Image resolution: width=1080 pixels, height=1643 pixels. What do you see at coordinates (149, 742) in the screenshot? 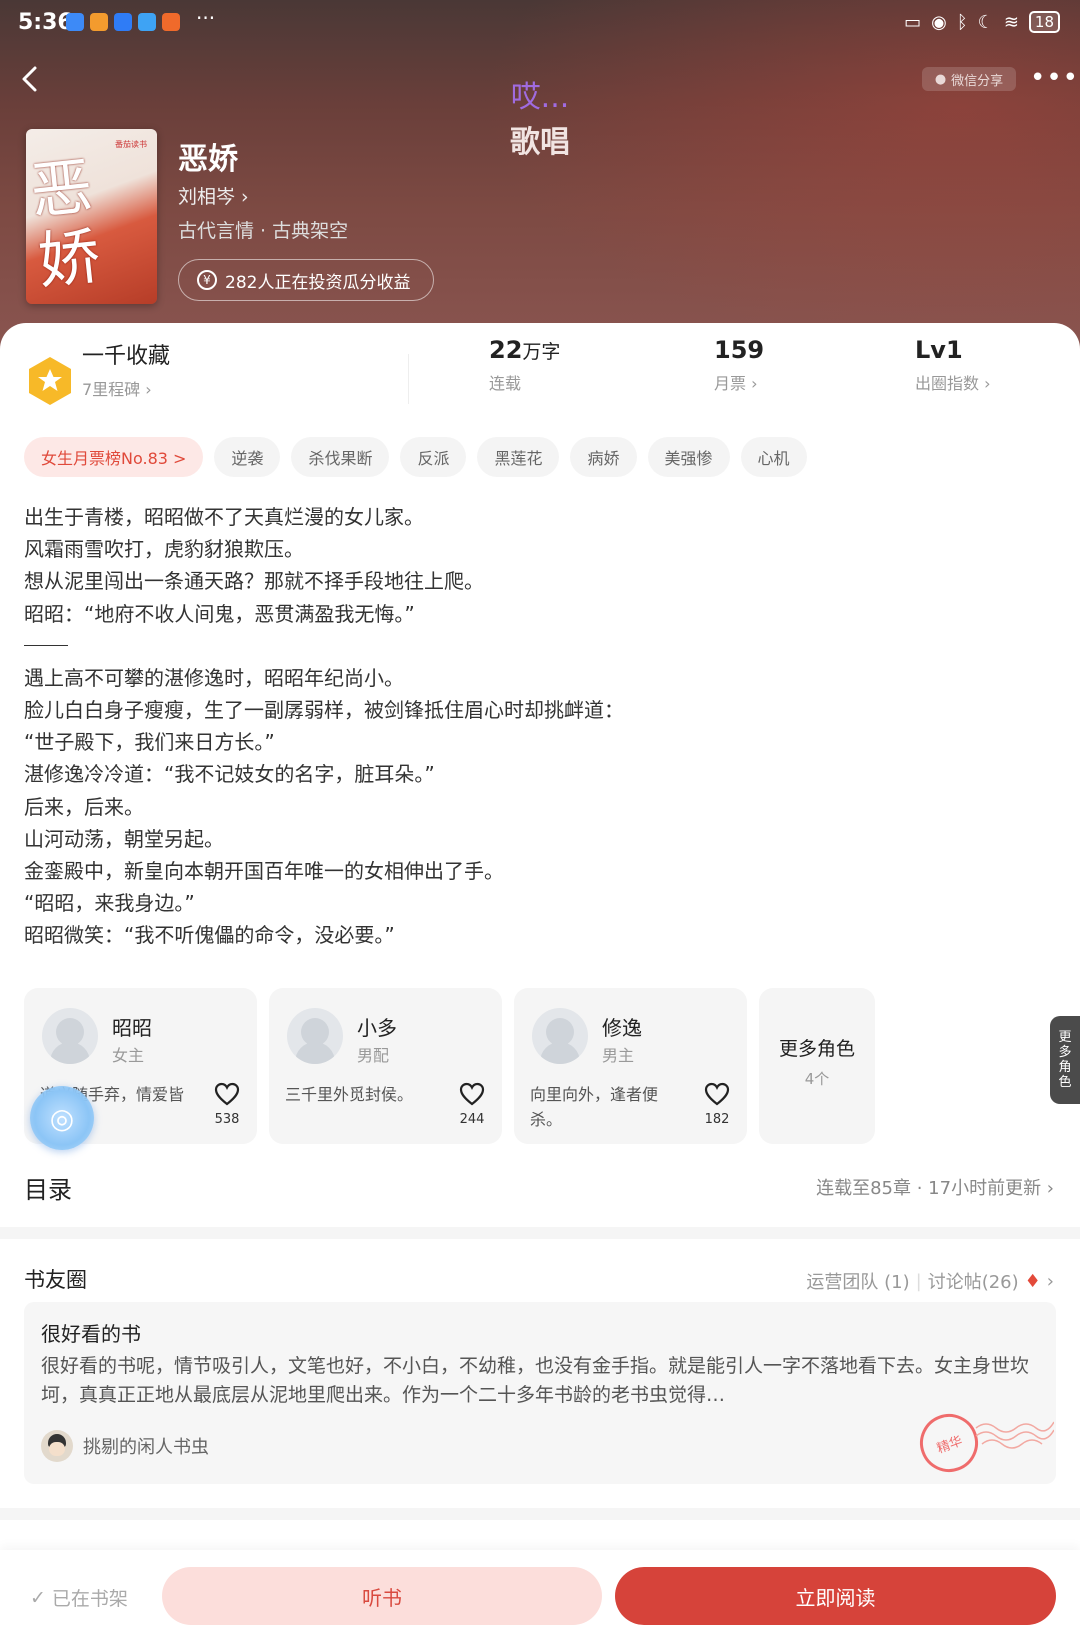
I see `description-line: “世子殿下，我们来日方长。”` at bounding box center [149, 742].